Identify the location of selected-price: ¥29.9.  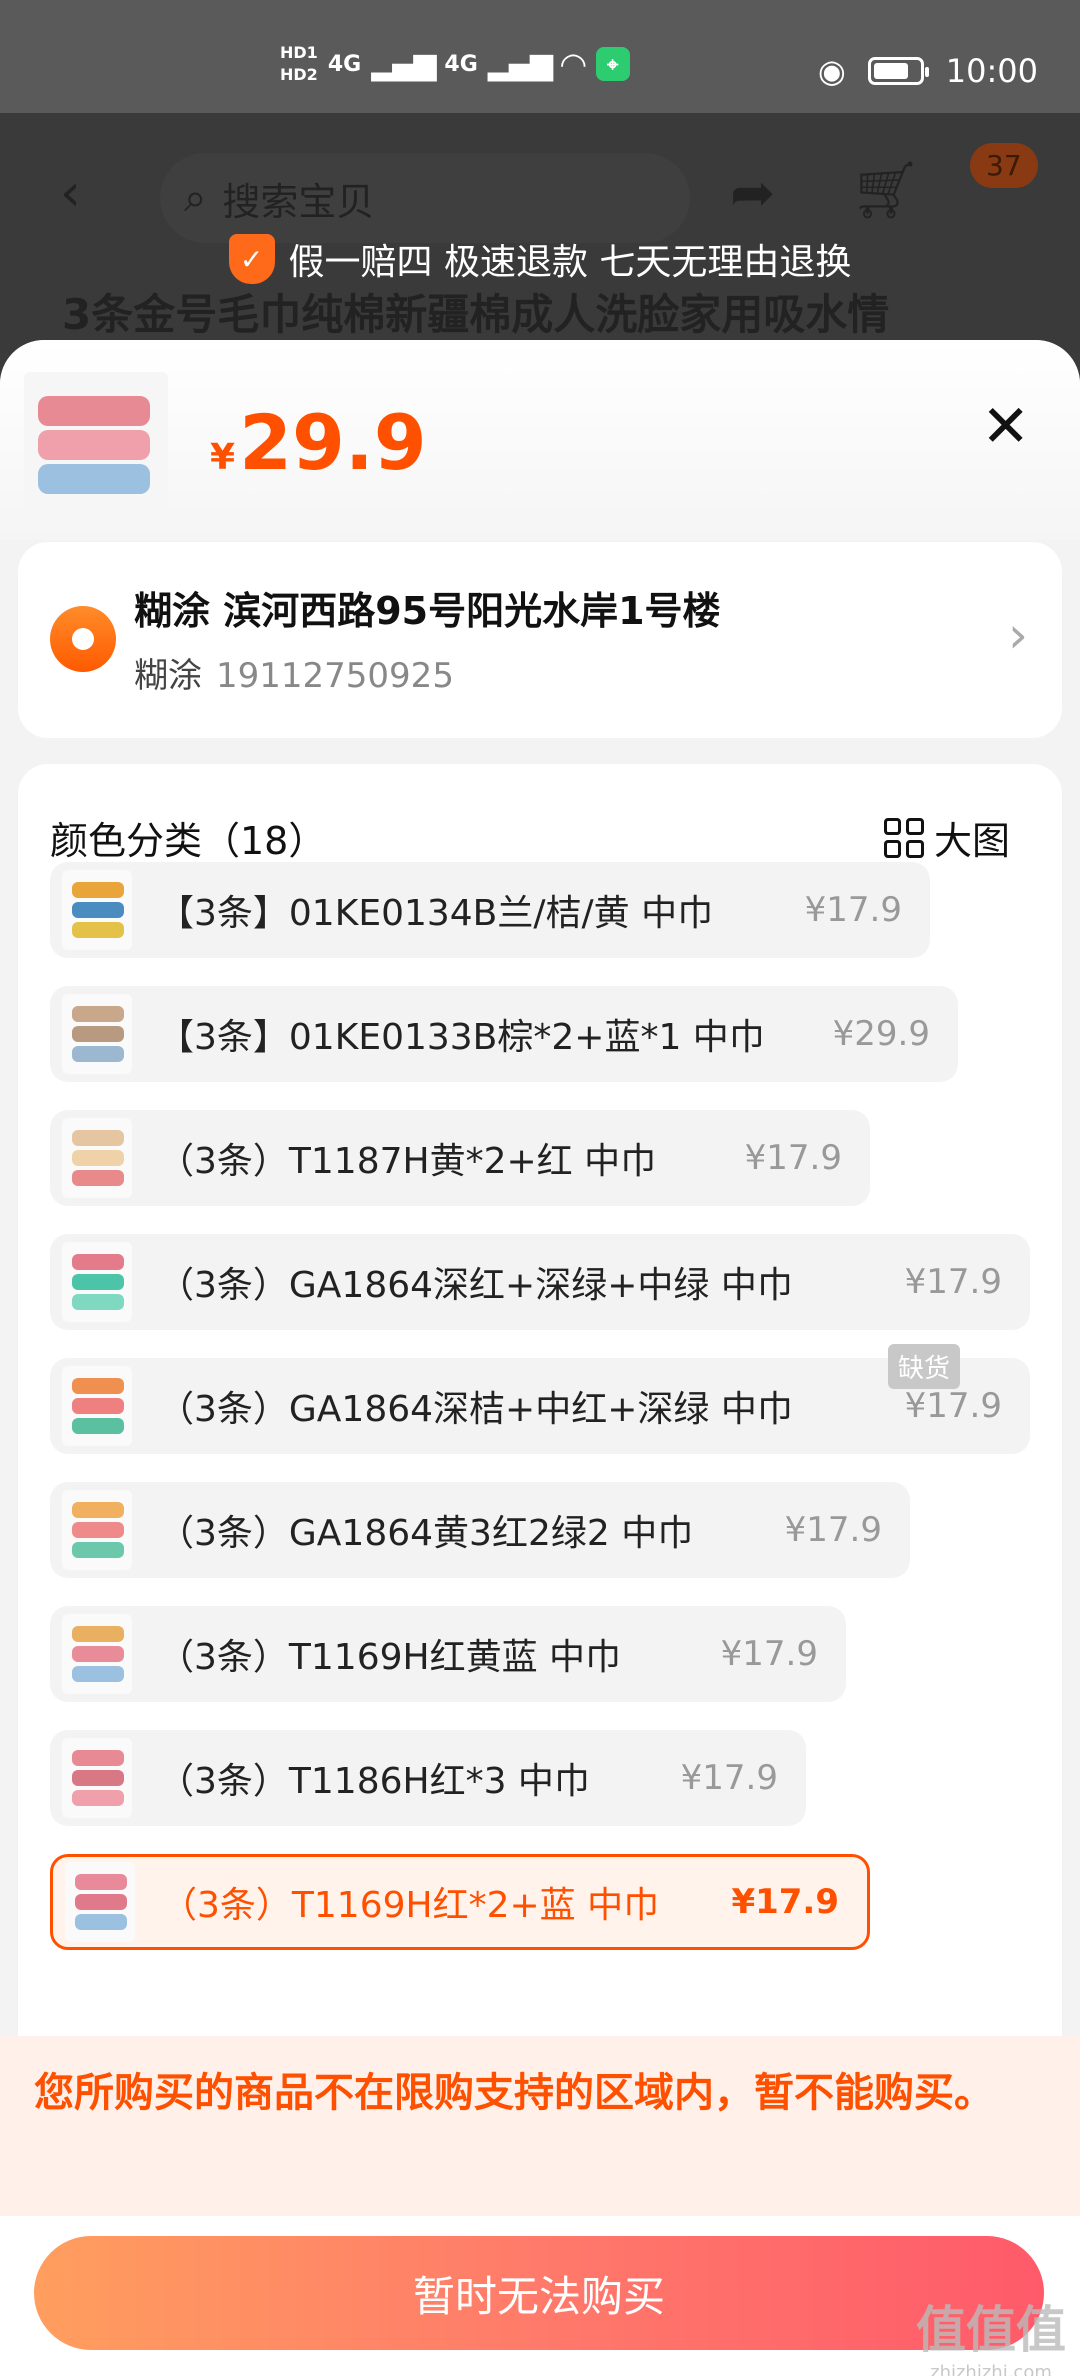
(318, 442).